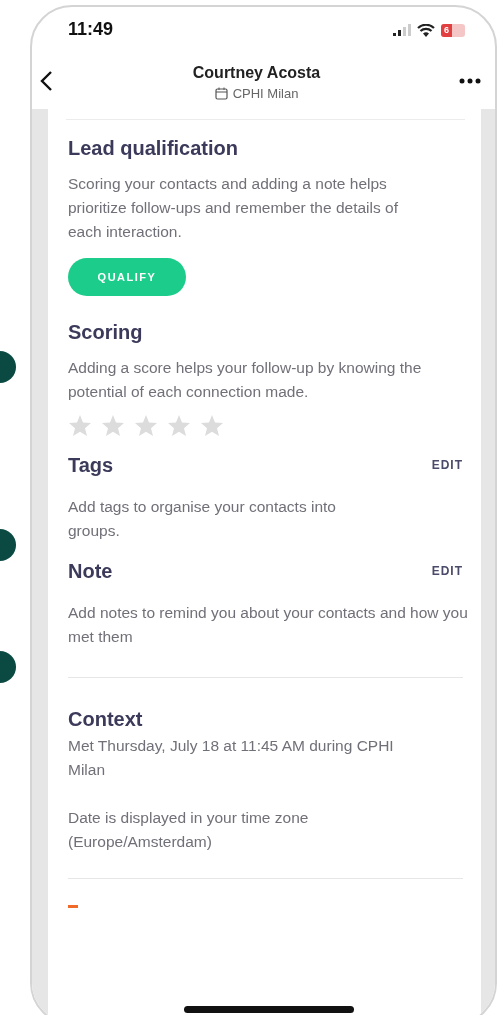 The image size is (501, 1015). What do you see at coordinates (221, 93) in the screenshot?
I see `calendar-icon` at bounding box center [221, 93].